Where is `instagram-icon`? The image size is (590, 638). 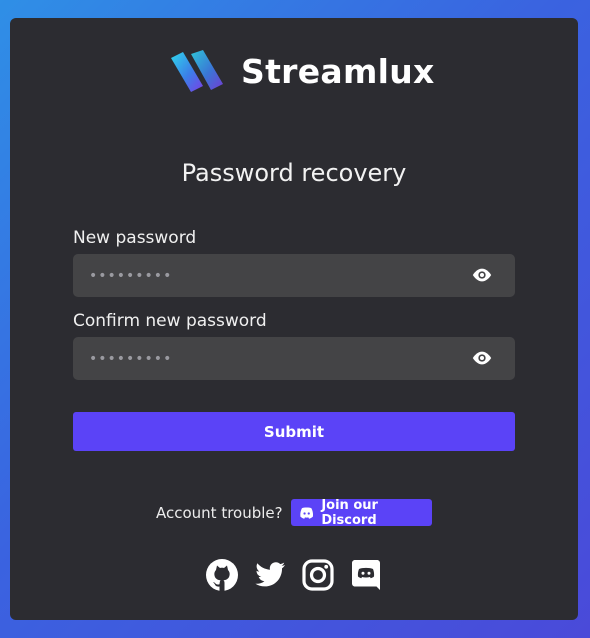
instagram-icon is located at coordinates (318, 575).